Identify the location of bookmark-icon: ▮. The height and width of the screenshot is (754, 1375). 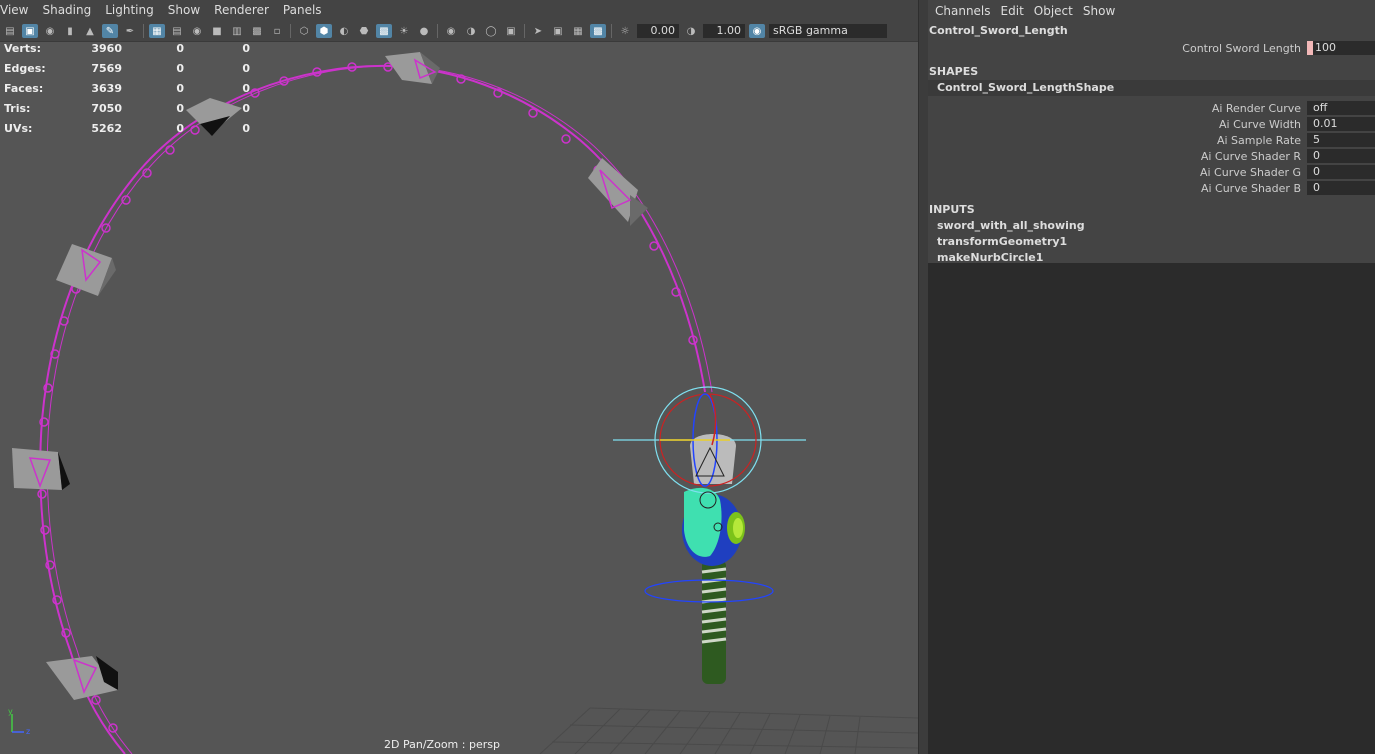
(70, 31).